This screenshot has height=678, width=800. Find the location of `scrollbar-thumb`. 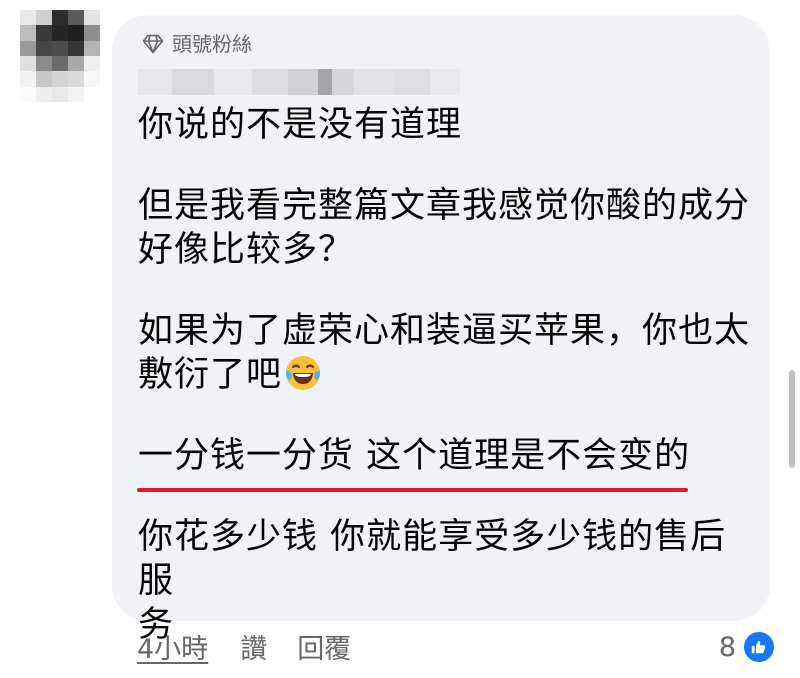

scrollbar-thumb is located at coordinates (792, 419).